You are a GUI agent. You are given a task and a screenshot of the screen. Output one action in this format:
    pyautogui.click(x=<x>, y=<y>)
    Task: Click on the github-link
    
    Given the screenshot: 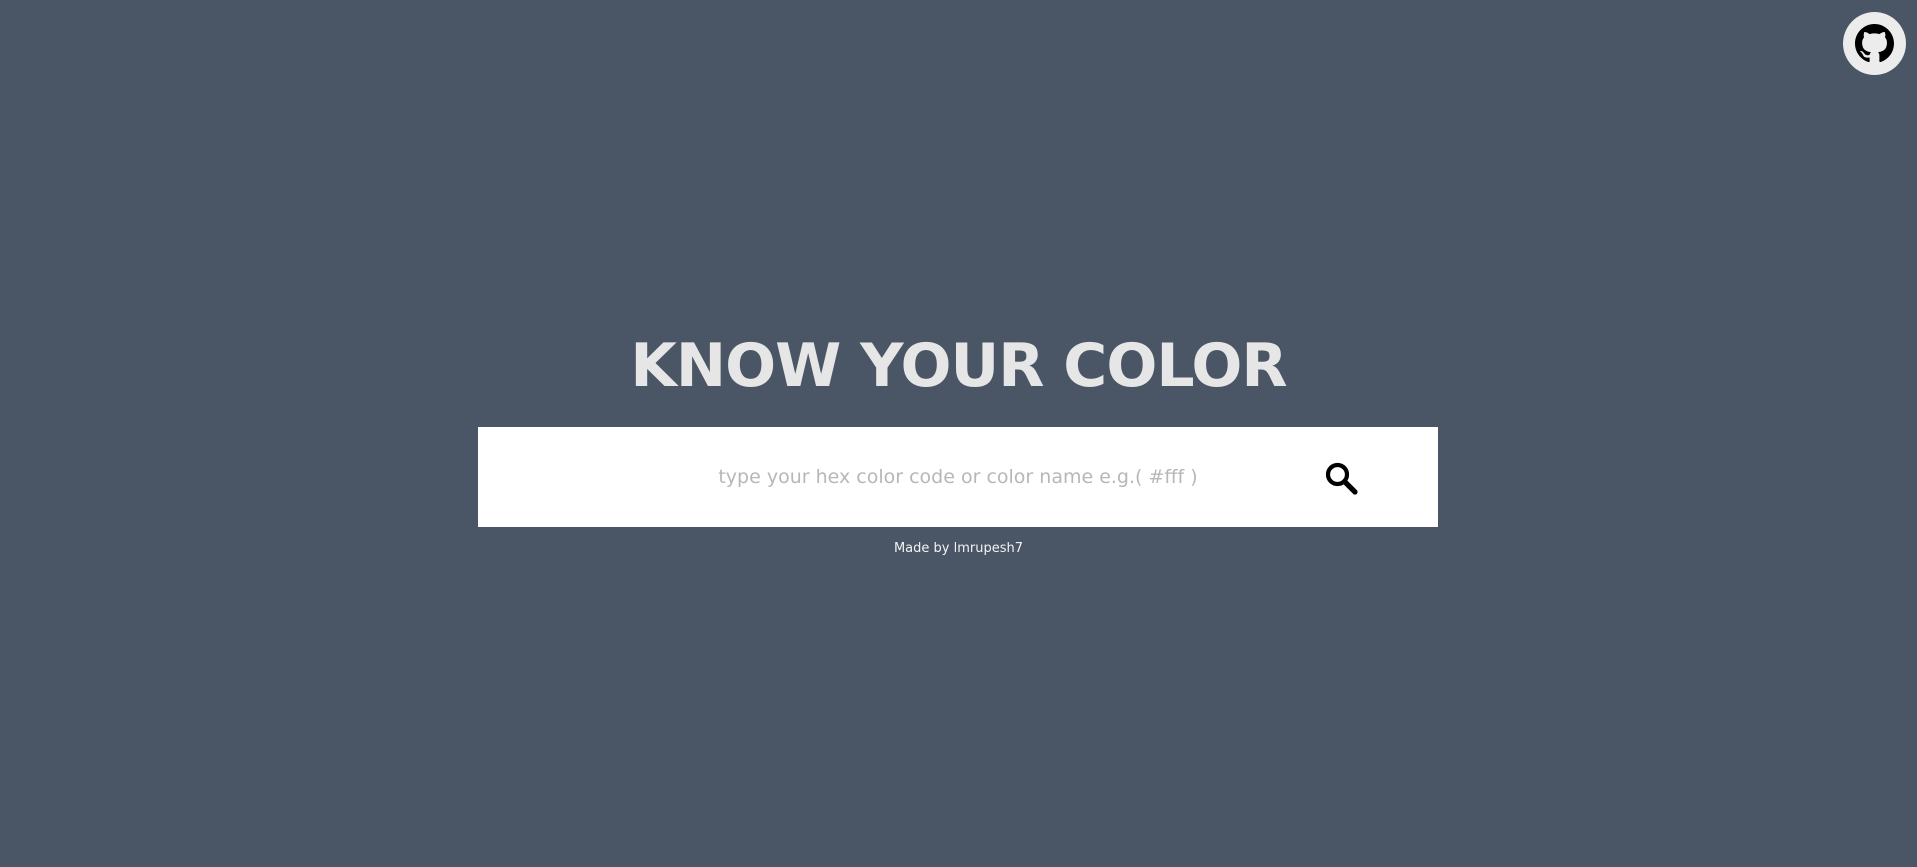 What is the action you would take?
    pyautogui.click(x=1874, y=43)
    